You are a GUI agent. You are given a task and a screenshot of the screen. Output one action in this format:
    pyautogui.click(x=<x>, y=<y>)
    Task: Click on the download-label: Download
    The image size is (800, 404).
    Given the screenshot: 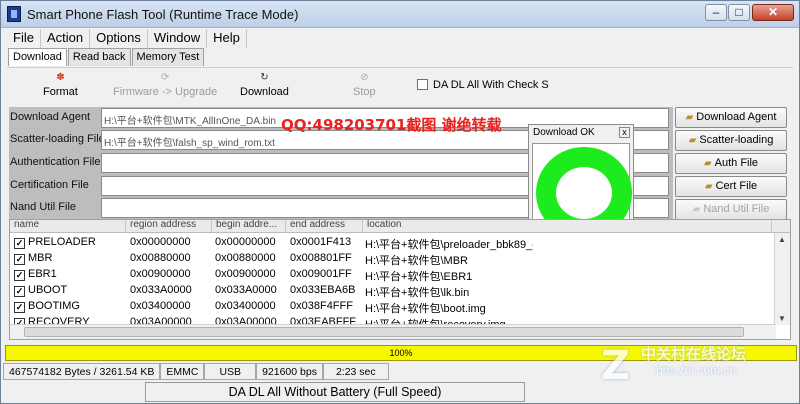 What is the action you would take?
    pyautogui.click(x=264, y=92)
    